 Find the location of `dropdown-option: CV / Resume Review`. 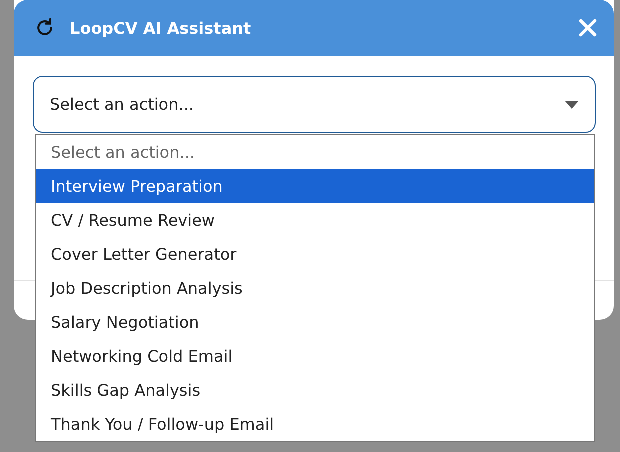

dropdown-option: CV / Resume Review is located at coordinates (315, 220).